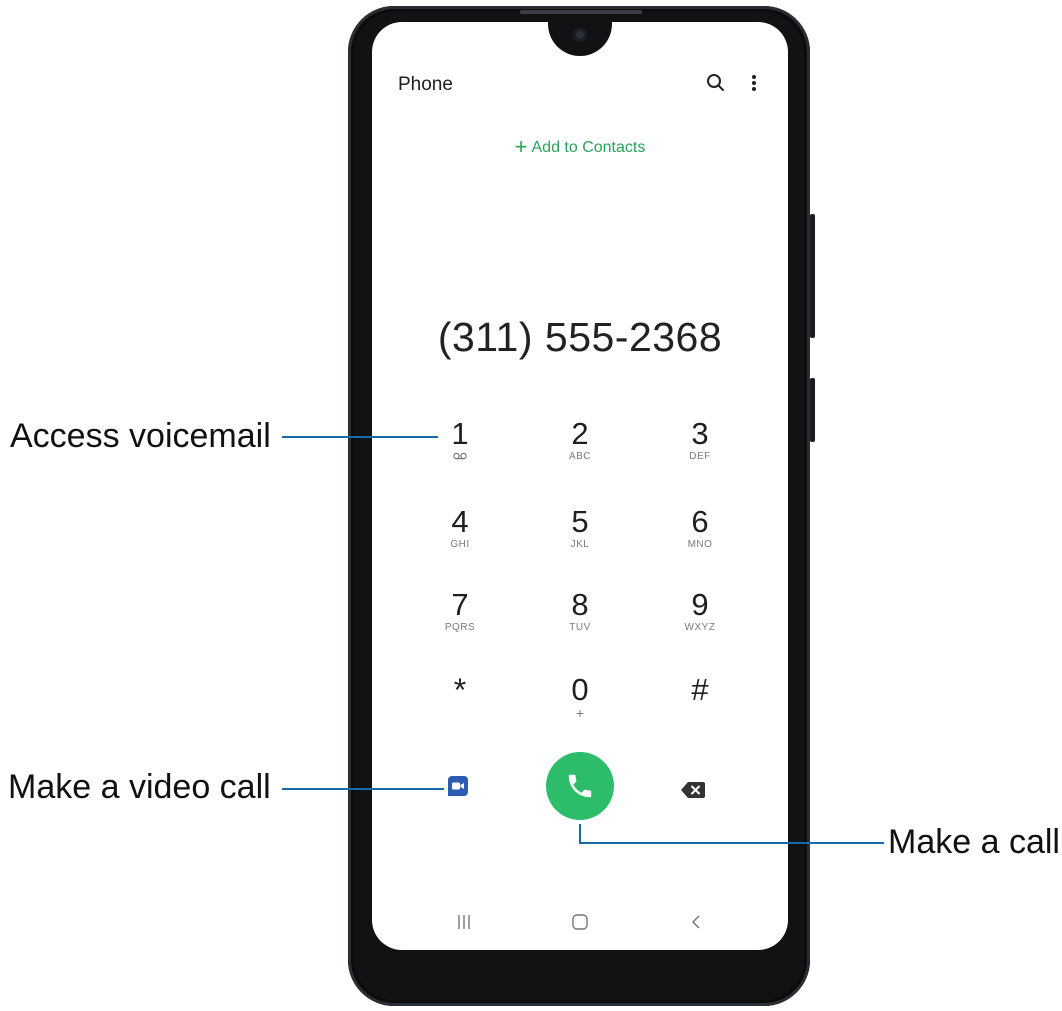 The width and height of the screenshot is (1062, 1011). What do you see at coordinates (700, 433) in the screenshot?
I see `key-digit: 3` at bounding box center [700, 433].